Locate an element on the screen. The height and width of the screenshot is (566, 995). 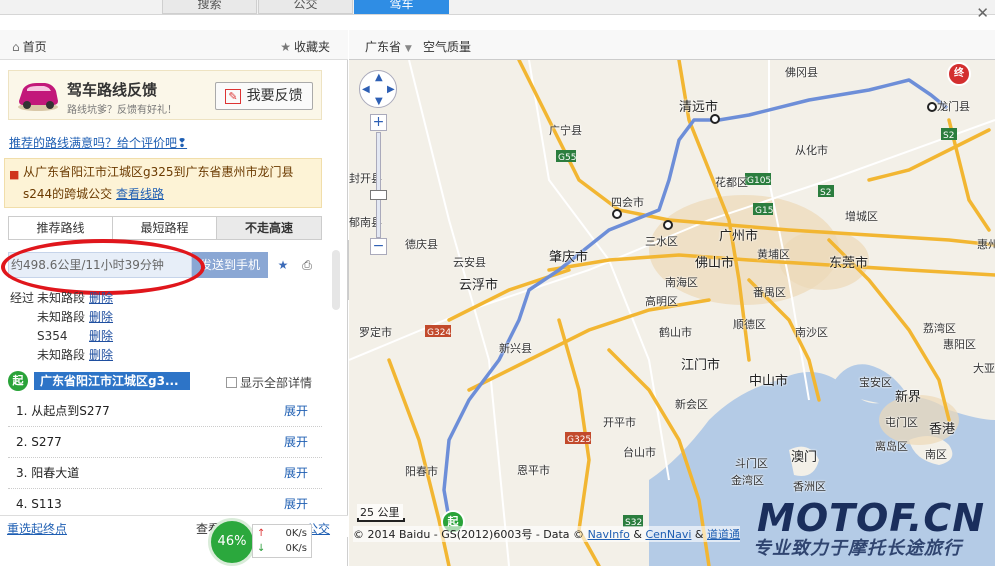
pan-up-icon: ▲ is located at coordinates (379, 77).